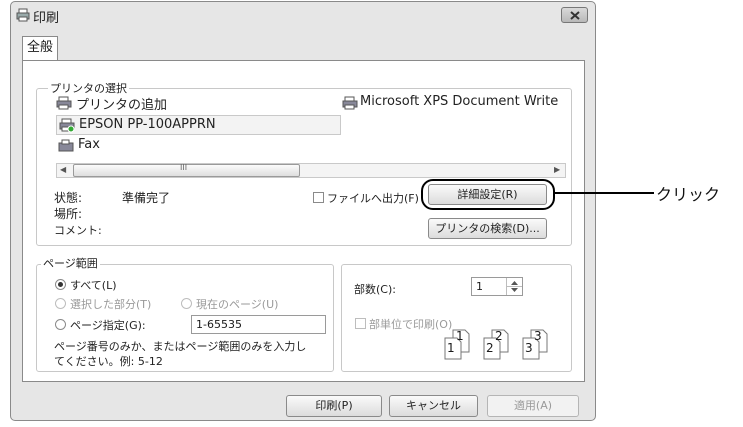 Image resolution: width=743 pixels, height=427 pixels. Describe the element at coordinates (111, 304) in the screenshot. I see `range-selection-label: 選択した部分(T)` at that location.